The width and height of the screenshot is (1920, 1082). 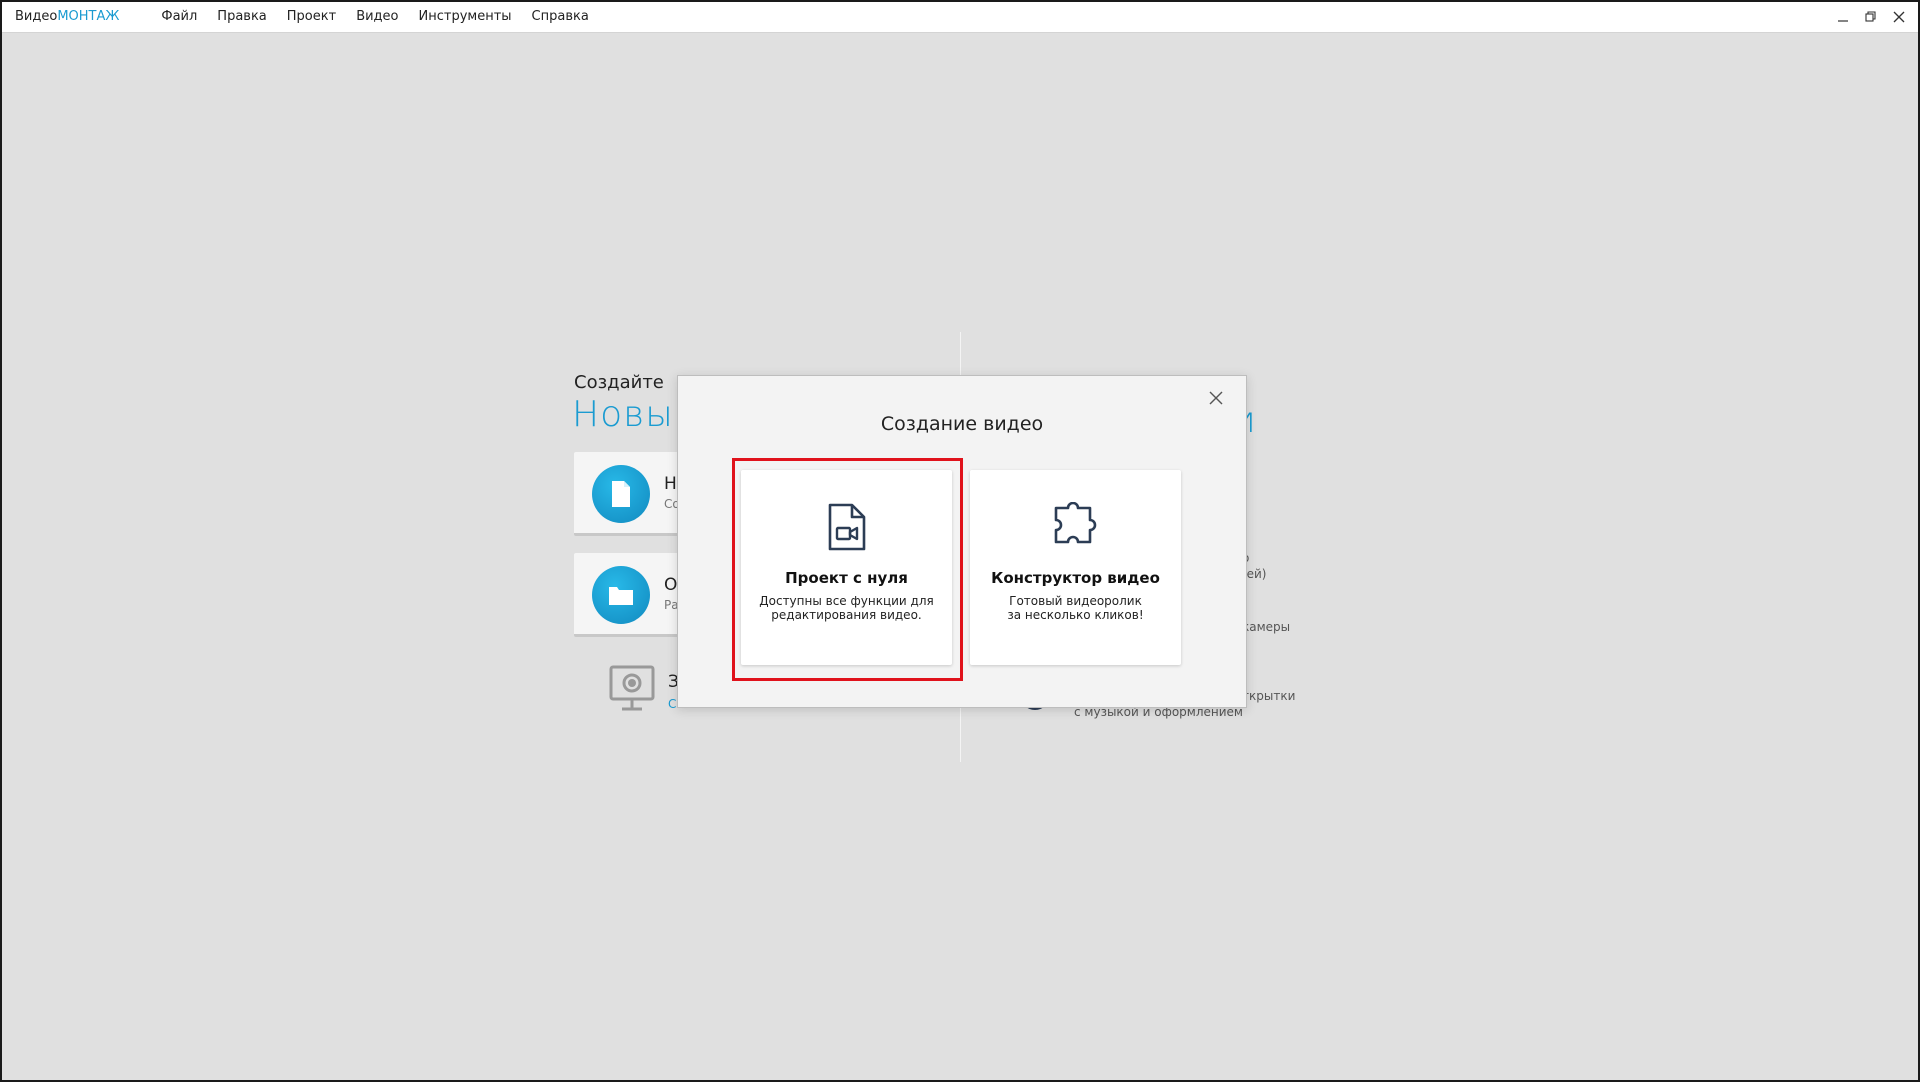 I want to click on option-desc-line2: редактирования видео., so click(x=846, y=615).